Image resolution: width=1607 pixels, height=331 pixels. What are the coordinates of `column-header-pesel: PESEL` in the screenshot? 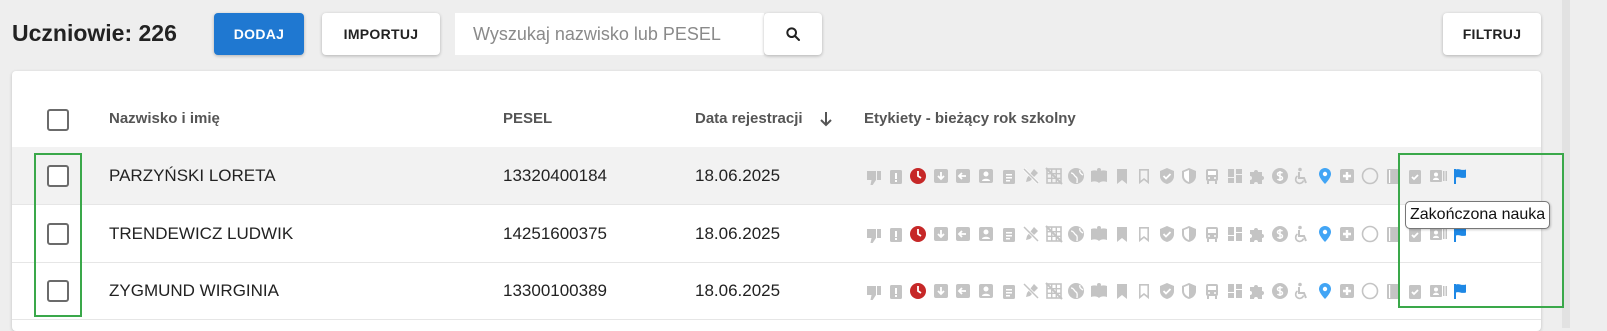 It's located at (527, 118).